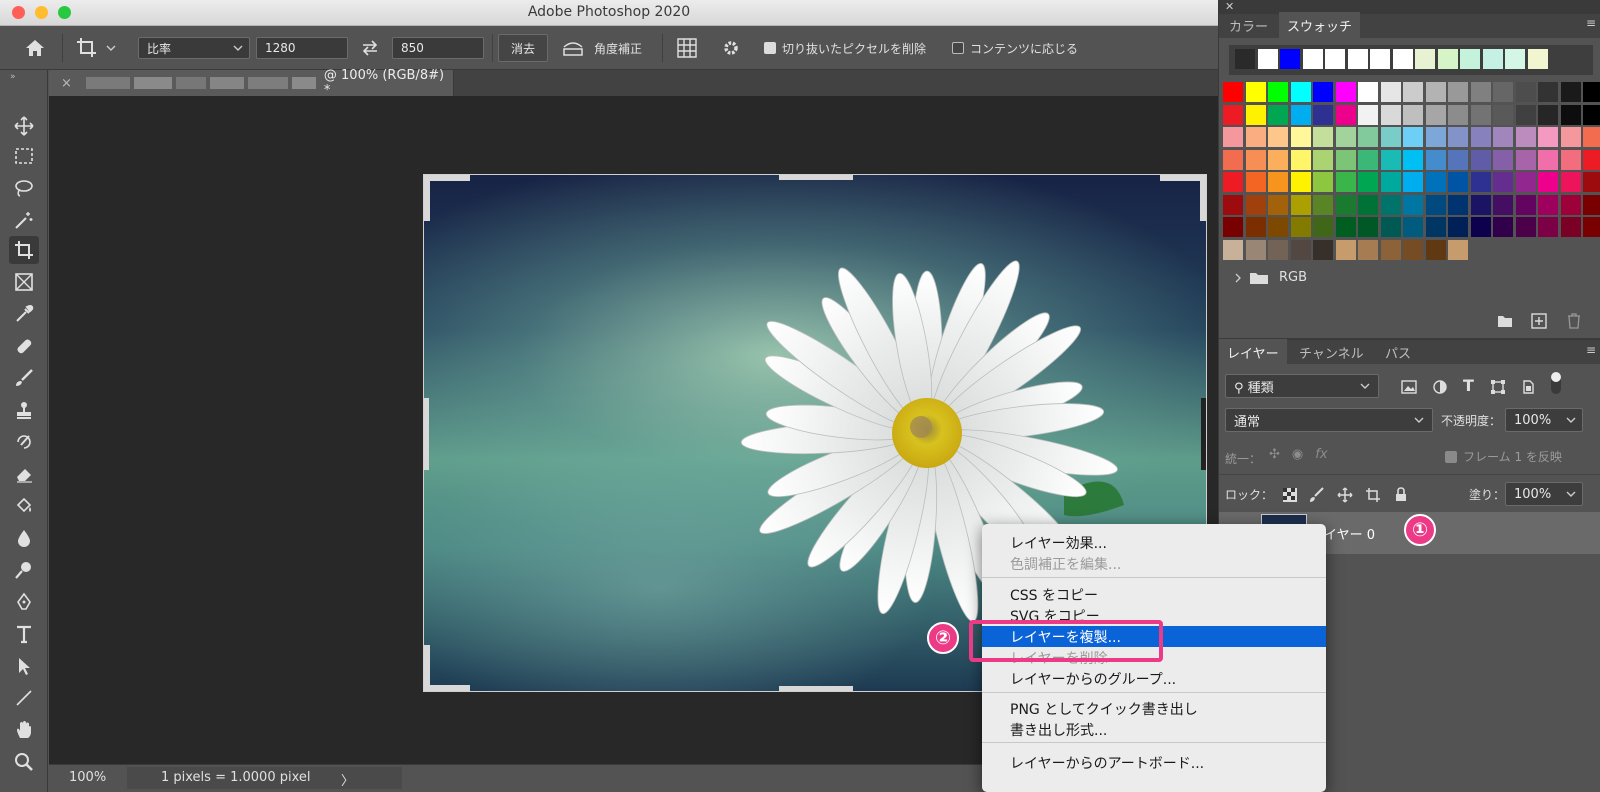 This screenshot has width=1600, height=792. Describe the element at coordinates (1274, 454) in the screenshot. I see `unify-position-icon: ✣` at that location.